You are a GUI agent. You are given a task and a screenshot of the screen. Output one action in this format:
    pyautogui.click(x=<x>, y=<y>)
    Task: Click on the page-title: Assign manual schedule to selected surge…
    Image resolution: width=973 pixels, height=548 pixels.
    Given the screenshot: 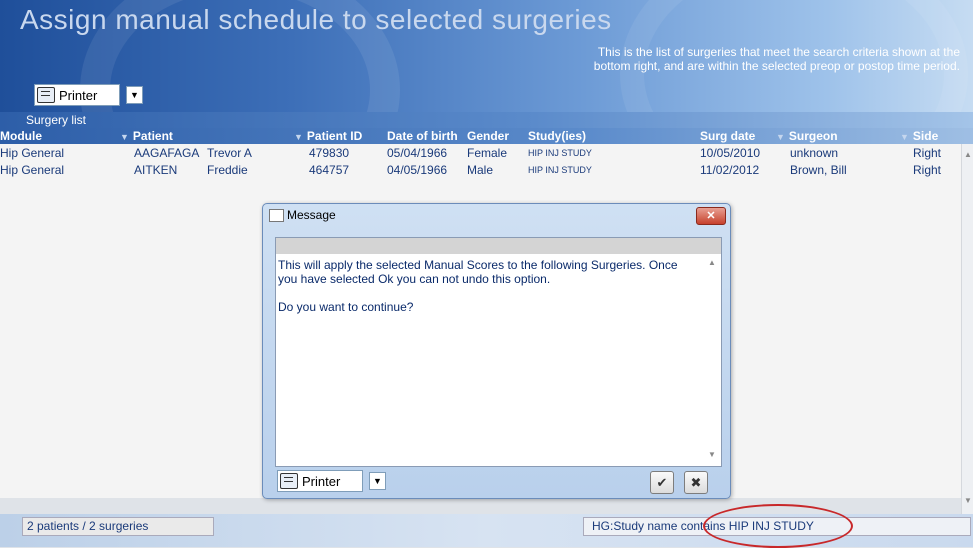 What is the action you would take?
    pyautogui.click(x=316, y=19)
    